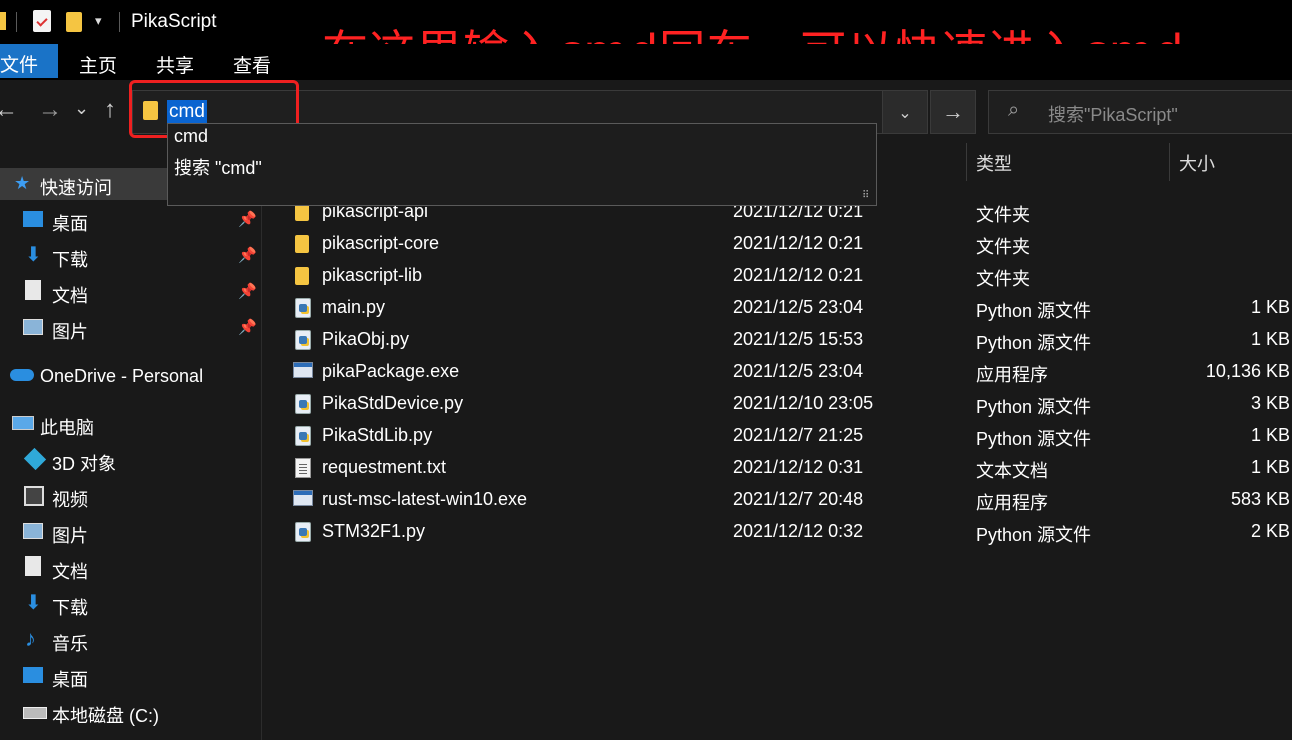  I want to click on resize-grip-icon: ⠿, so click(865, 195).